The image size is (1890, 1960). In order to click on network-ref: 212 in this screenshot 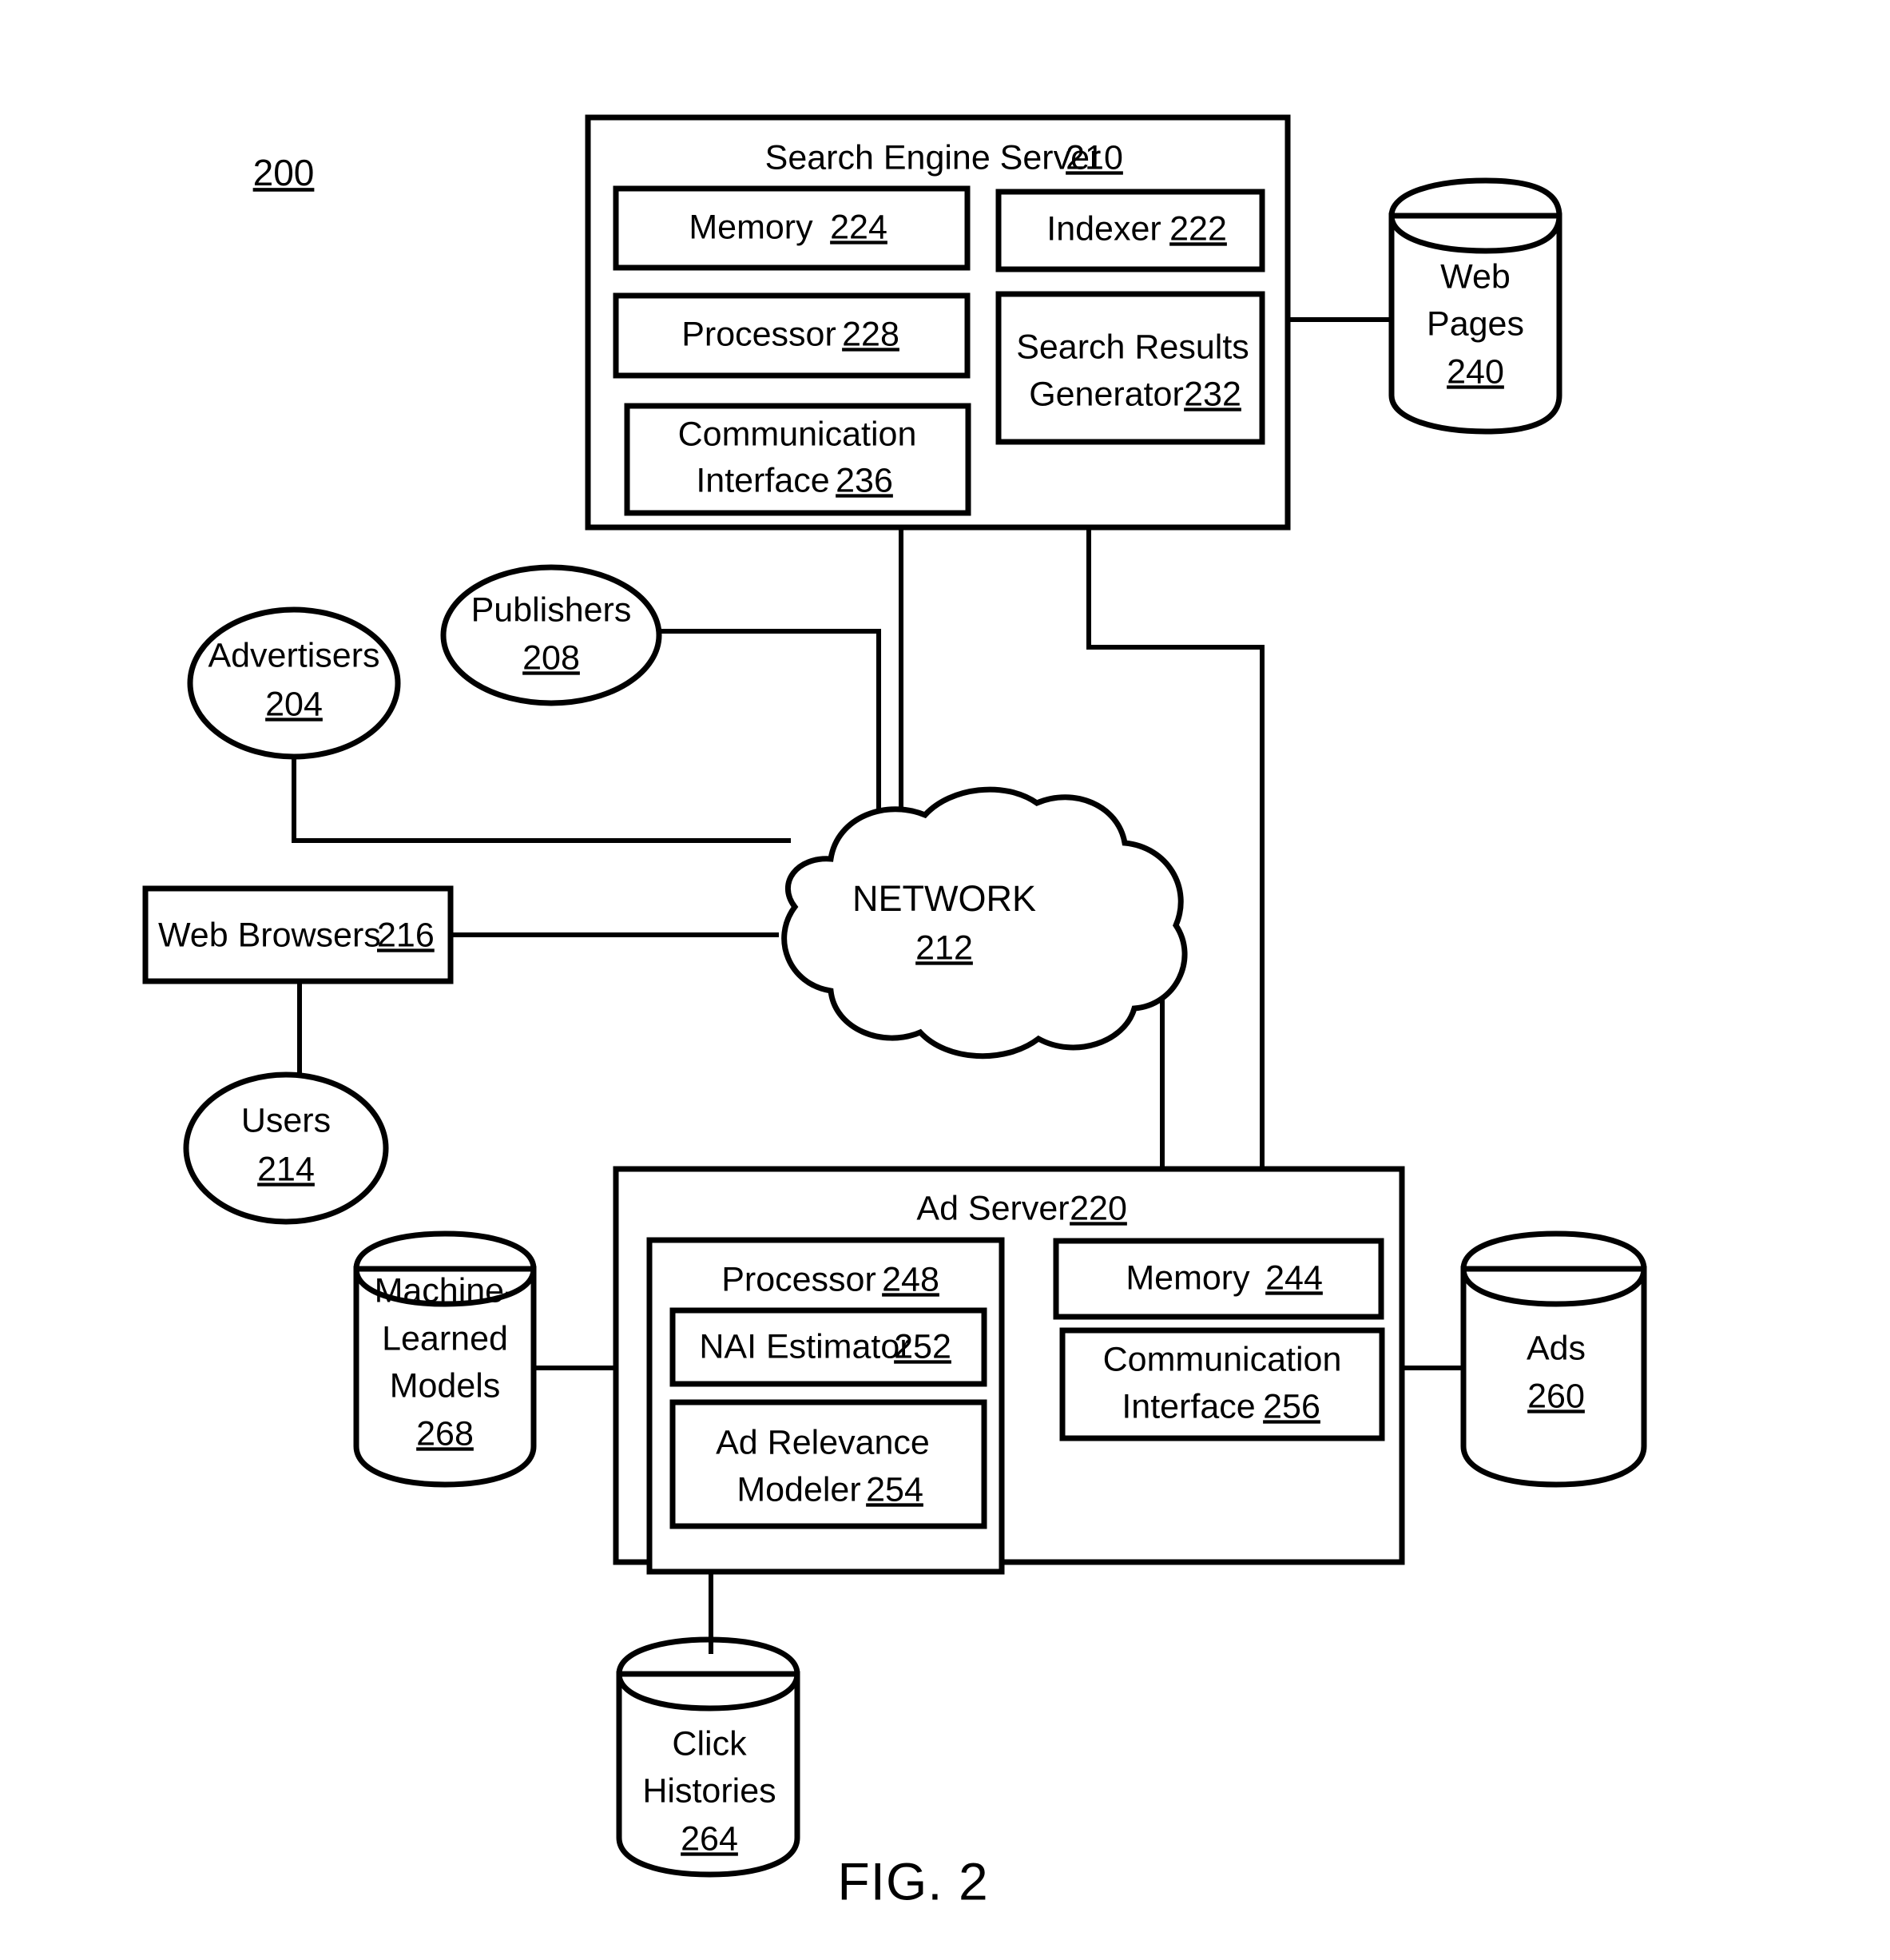, I will do `click(944, 947)`.